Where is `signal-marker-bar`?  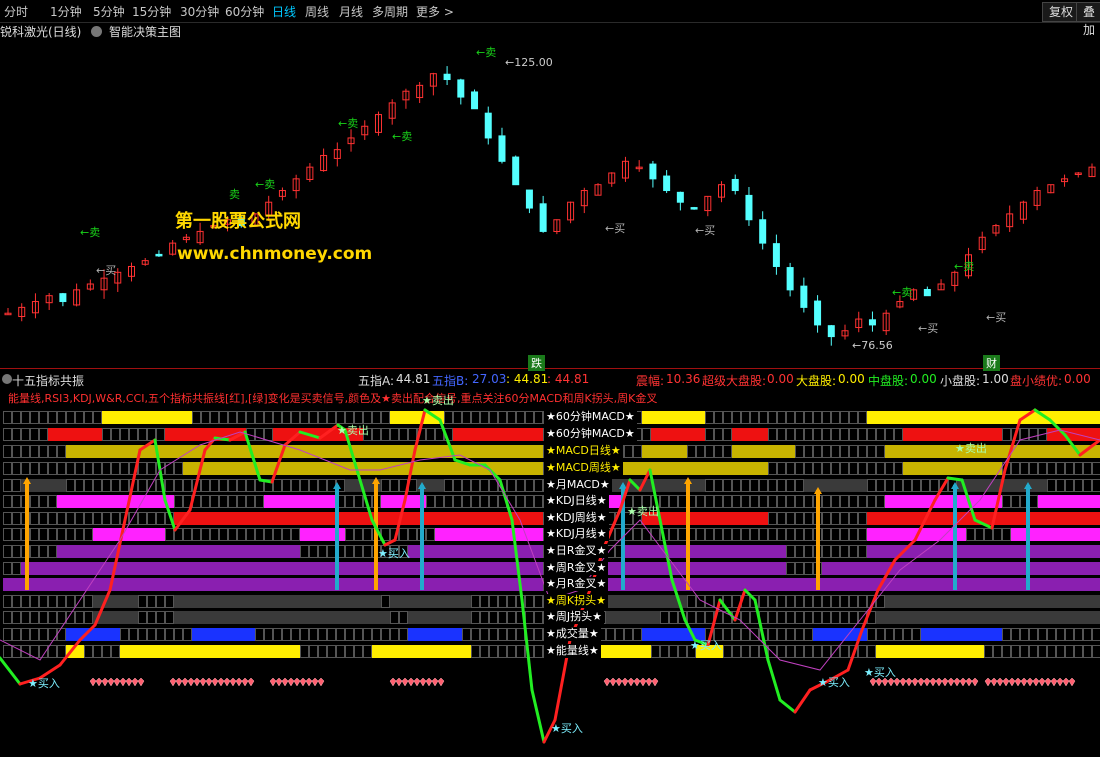 signal-marker-bar is located at coordinates (422, 537).